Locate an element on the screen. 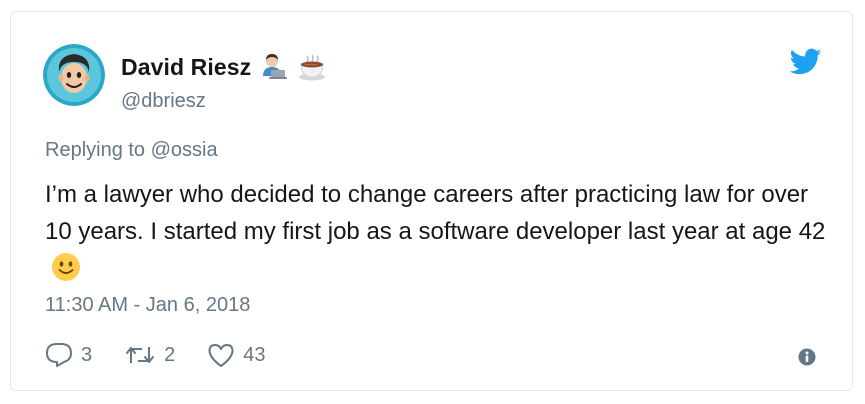  author-display-name: David Riesz is located at coordinates (186, 67).